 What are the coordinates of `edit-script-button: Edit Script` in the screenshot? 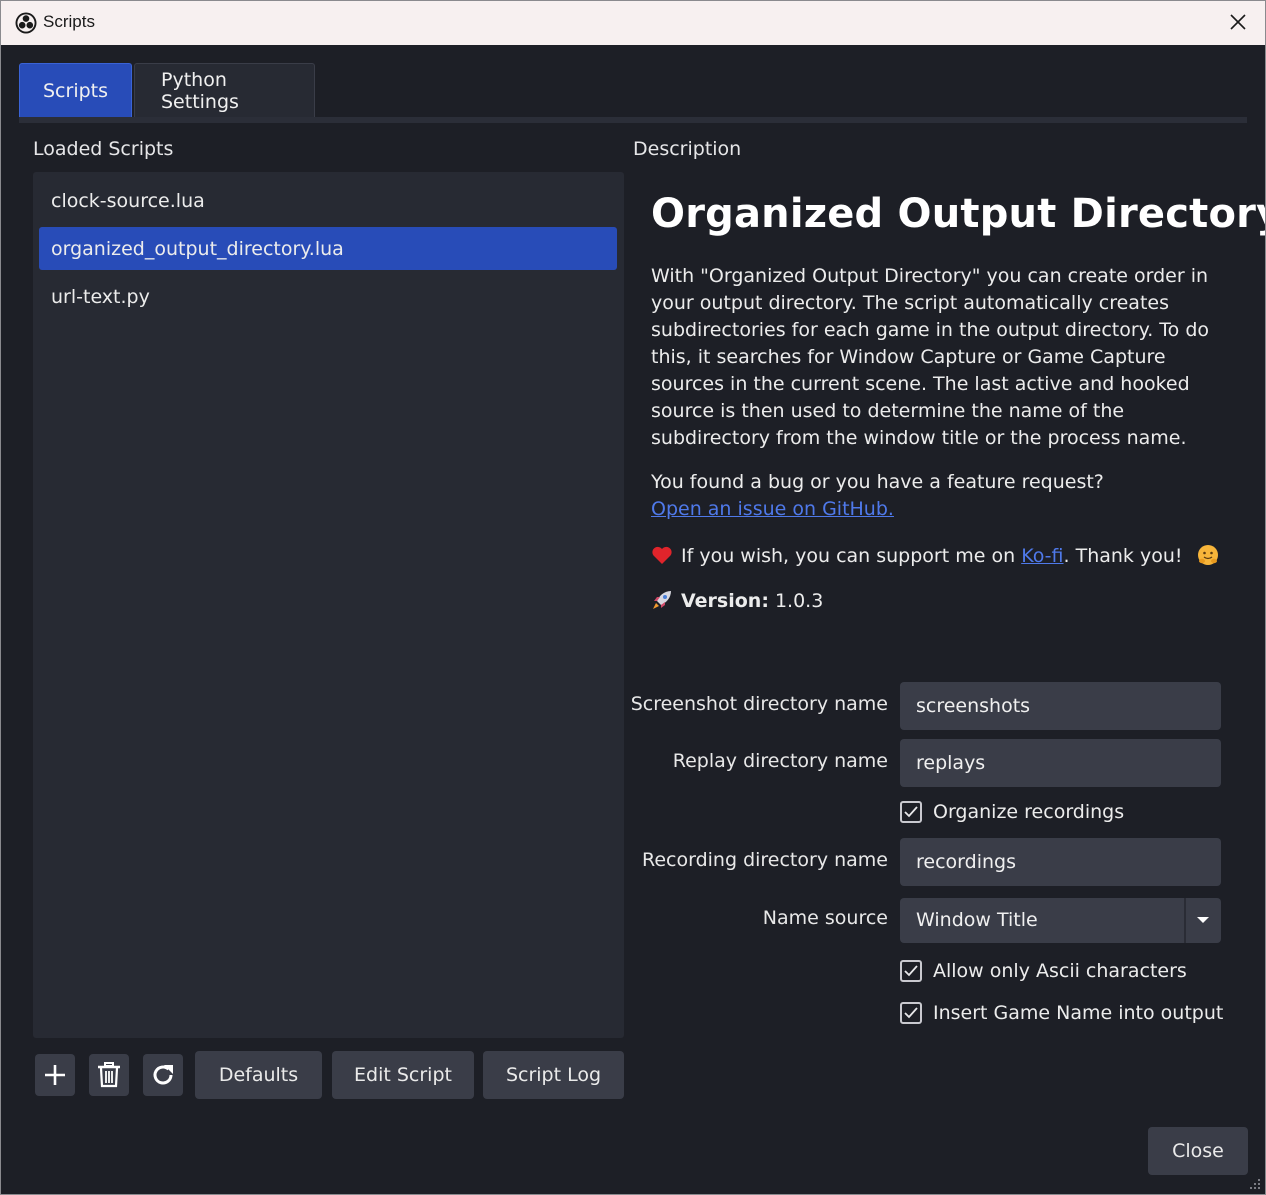 It's located at (403, 1075).